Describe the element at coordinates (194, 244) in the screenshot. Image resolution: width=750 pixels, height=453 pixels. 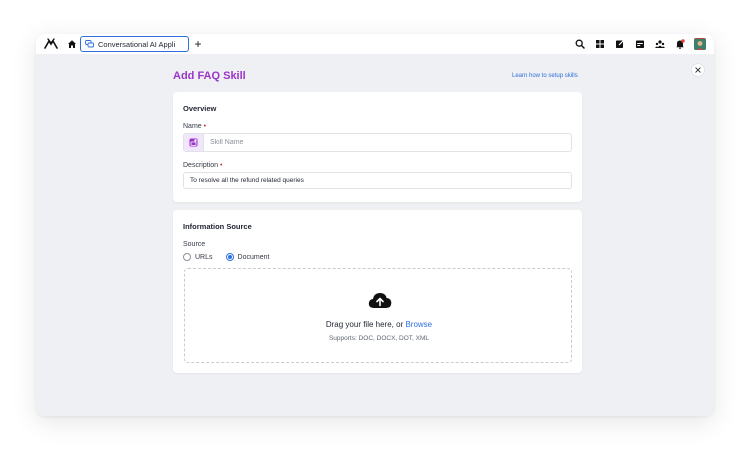
I see `source-label: Source` at that location.